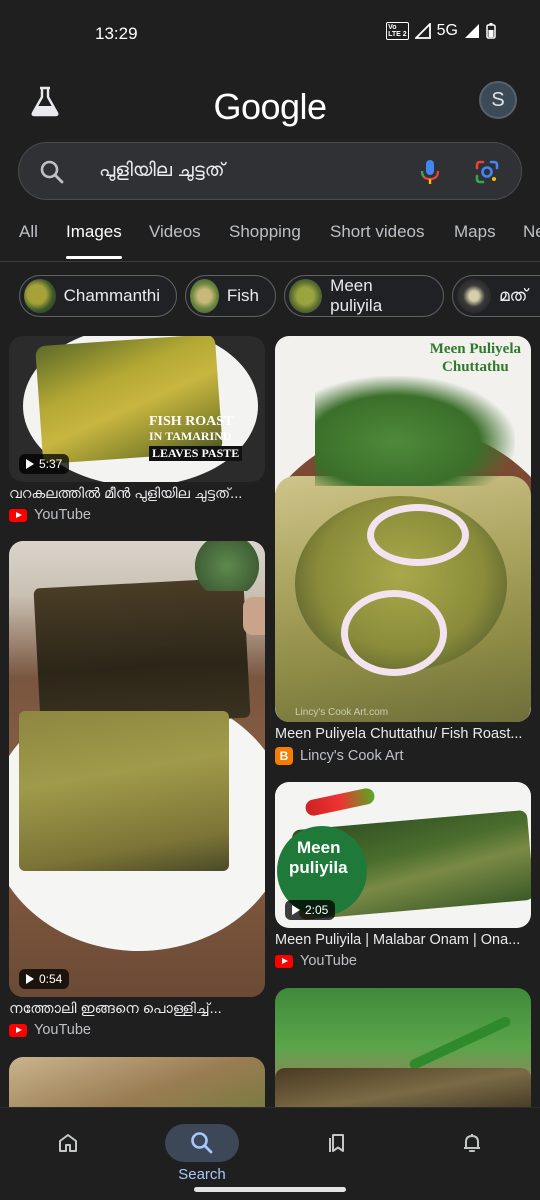 This screenshot has width=540, height=1200. I want to click on tab-videos: Videos, so click(175, 232).